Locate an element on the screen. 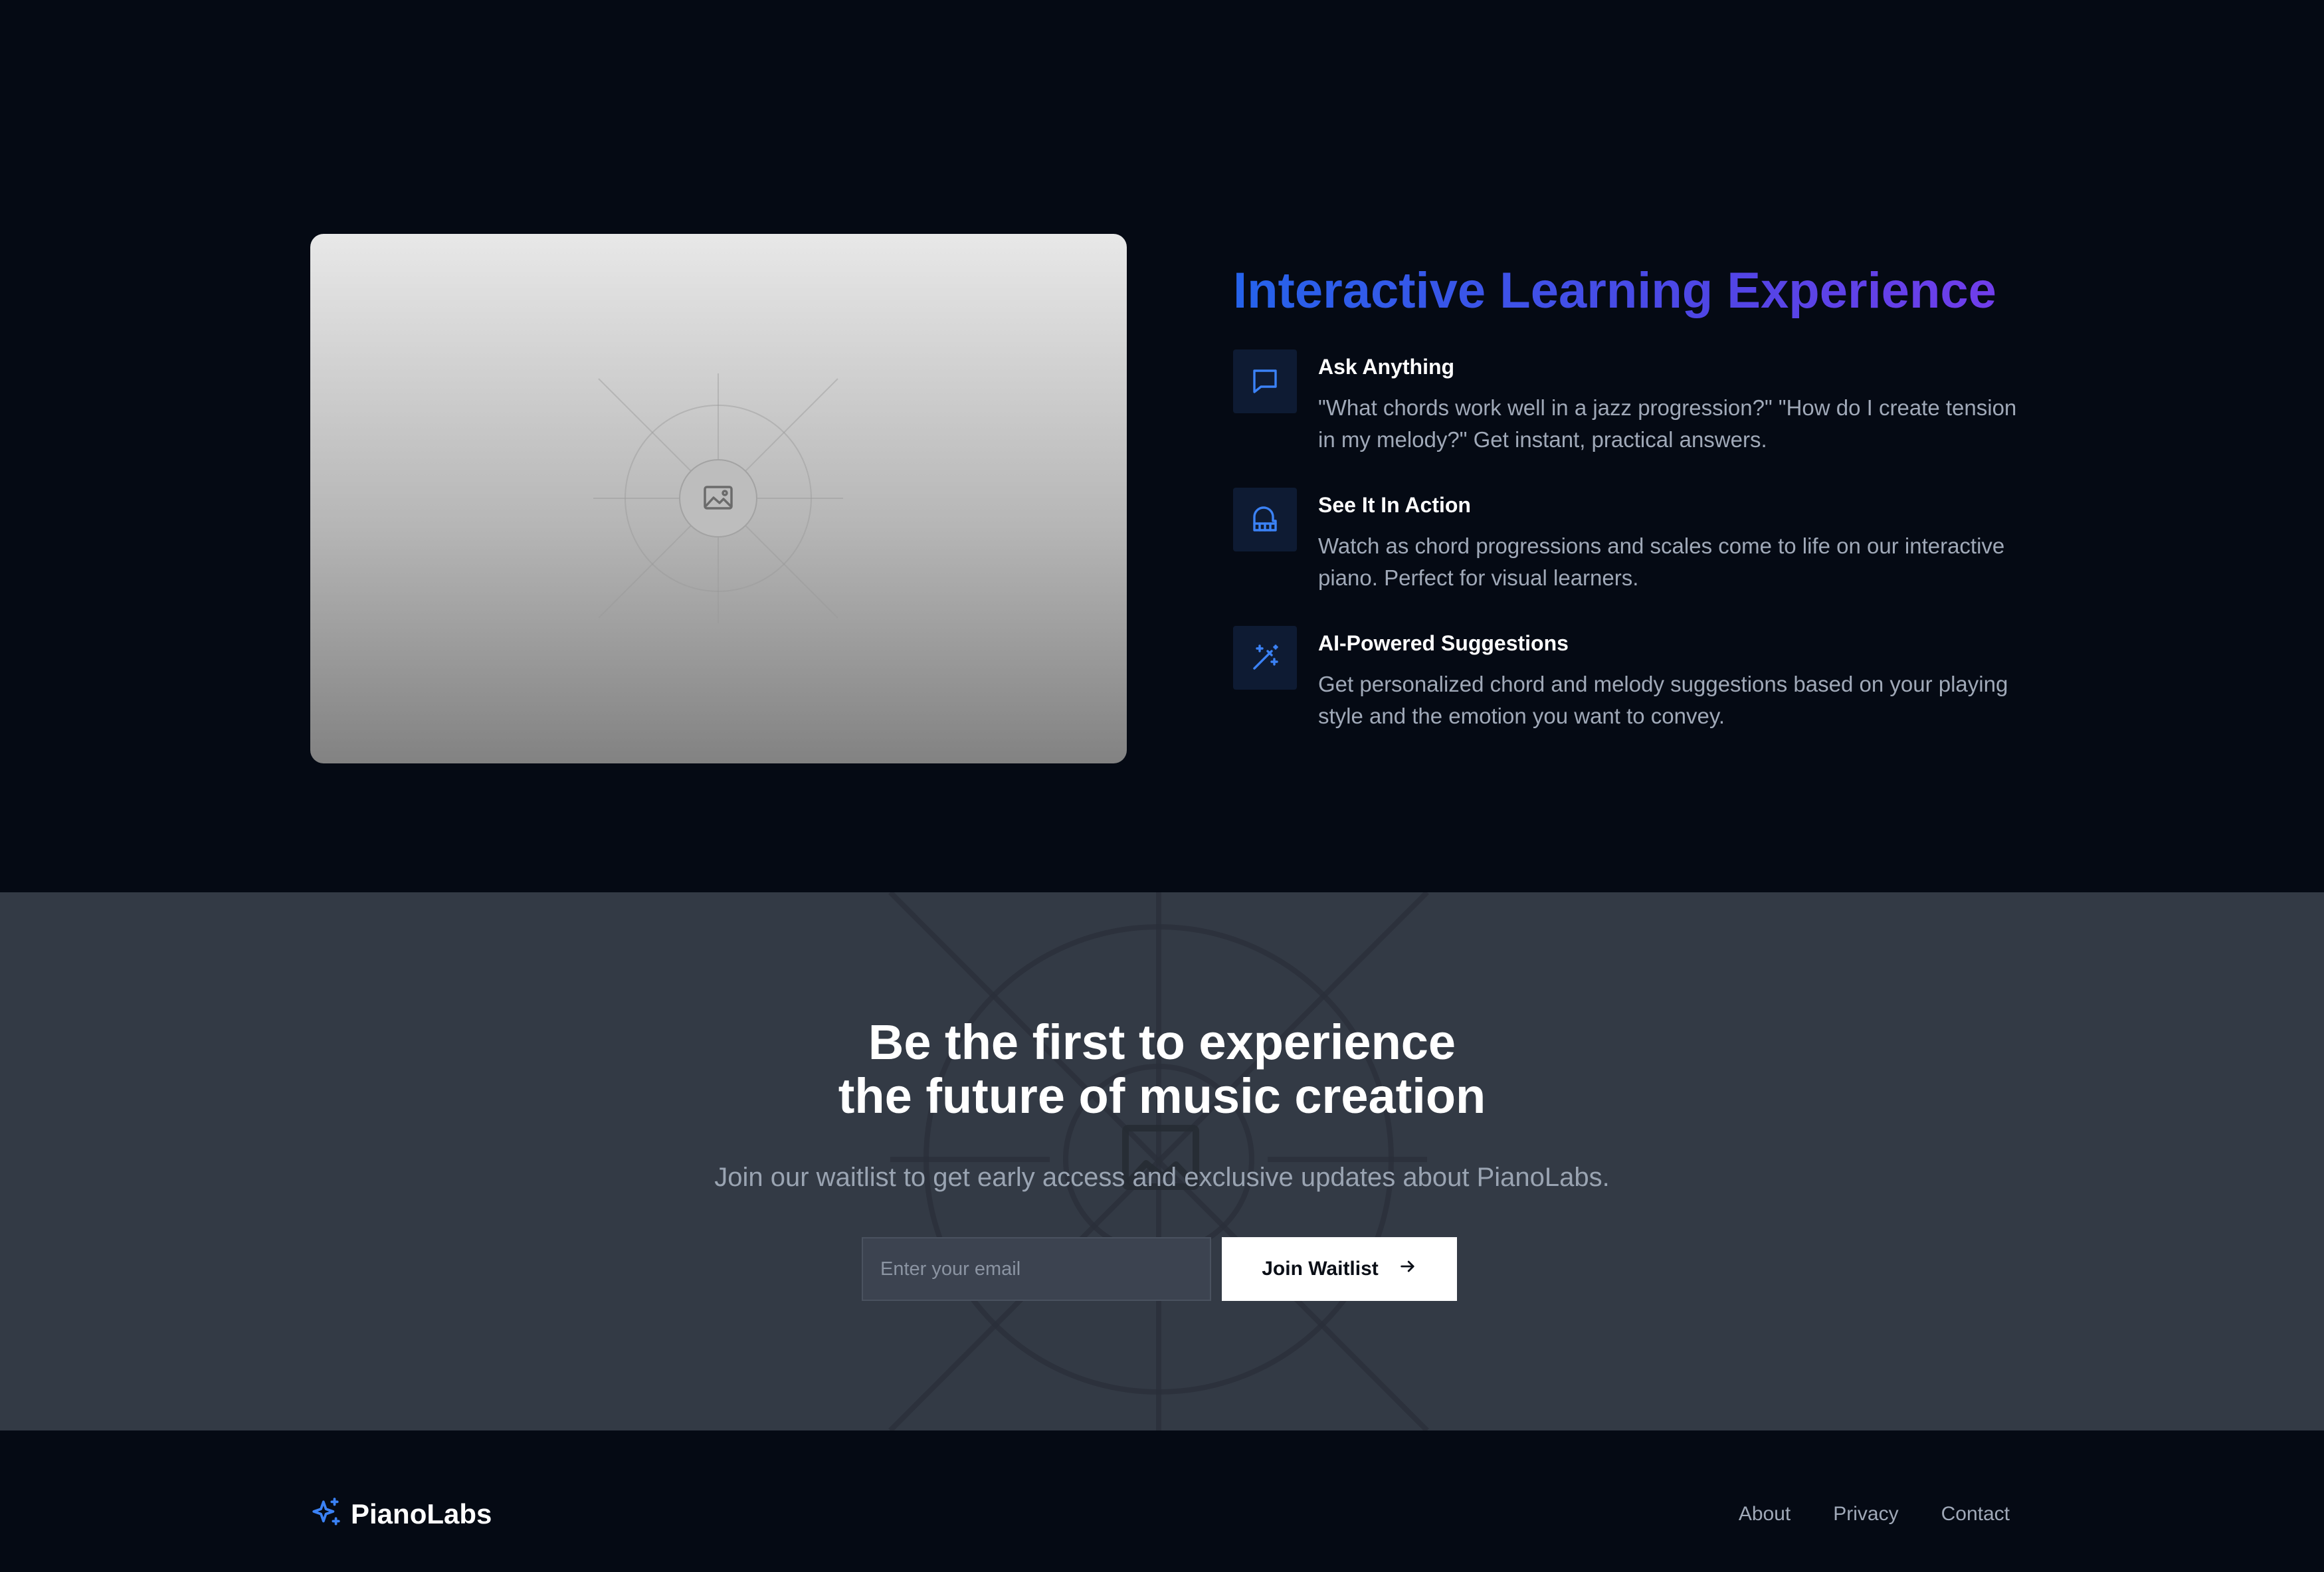 This screenshot has height=1572, width=2324. sparkle-icon is located at coordinates (327, 1514).